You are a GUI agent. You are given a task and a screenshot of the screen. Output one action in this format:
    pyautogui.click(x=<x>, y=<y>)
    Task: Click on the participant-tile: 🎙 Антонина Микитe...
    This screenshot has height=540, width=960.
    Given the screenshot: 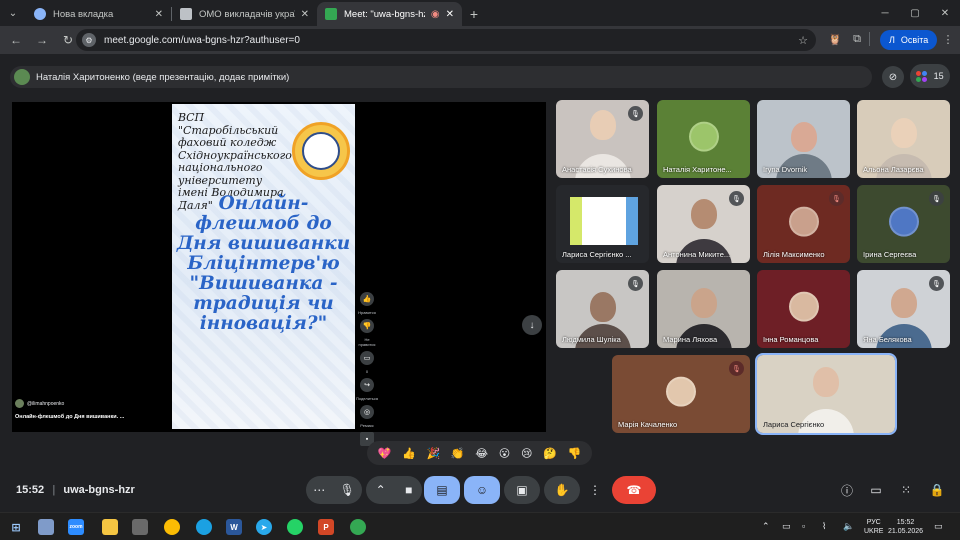 What is the action you would take?
    pyautogui.click(x=703, y=224)
    